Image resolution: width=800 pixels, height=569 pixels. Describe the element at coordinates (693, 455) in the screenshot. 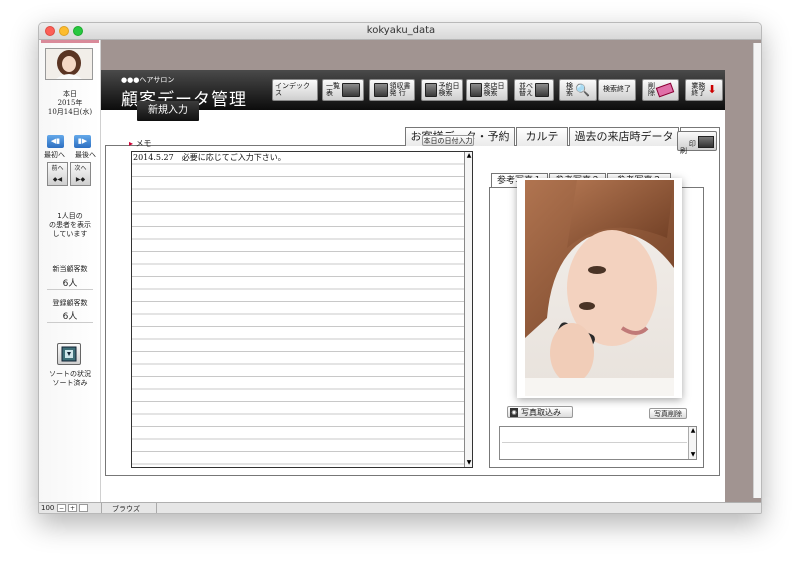

I see `note-scroll-down-icon: ▼` at that location.